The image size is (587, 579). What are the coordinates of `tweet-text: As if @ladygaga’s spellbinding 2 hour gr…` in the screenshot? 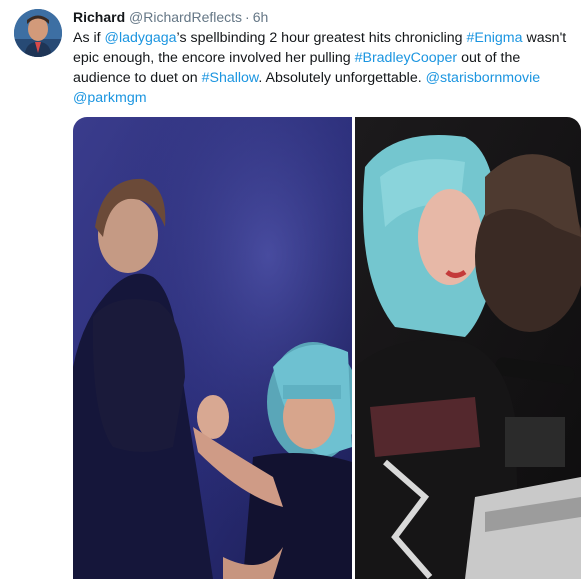 It's located at (323, 68).